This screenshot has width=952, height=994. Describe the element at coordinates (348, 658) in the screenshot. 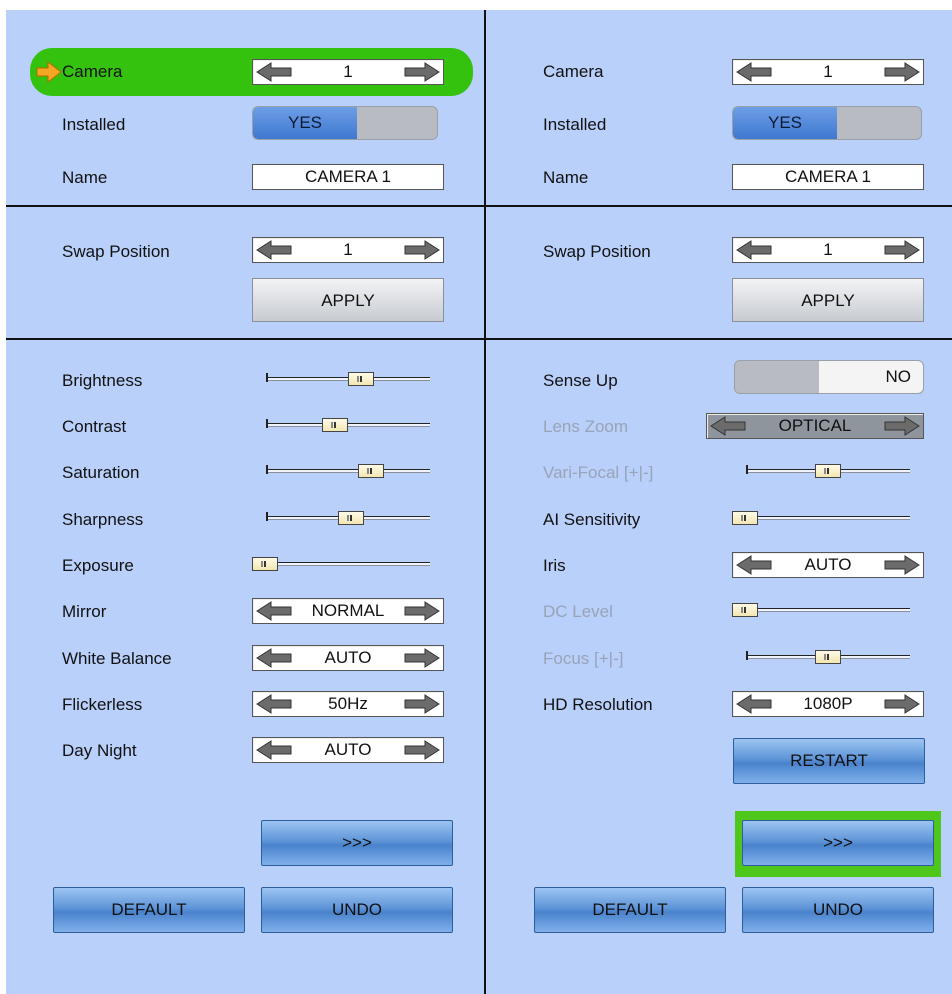

I see `white-balance-selector: AUTO` at that location.